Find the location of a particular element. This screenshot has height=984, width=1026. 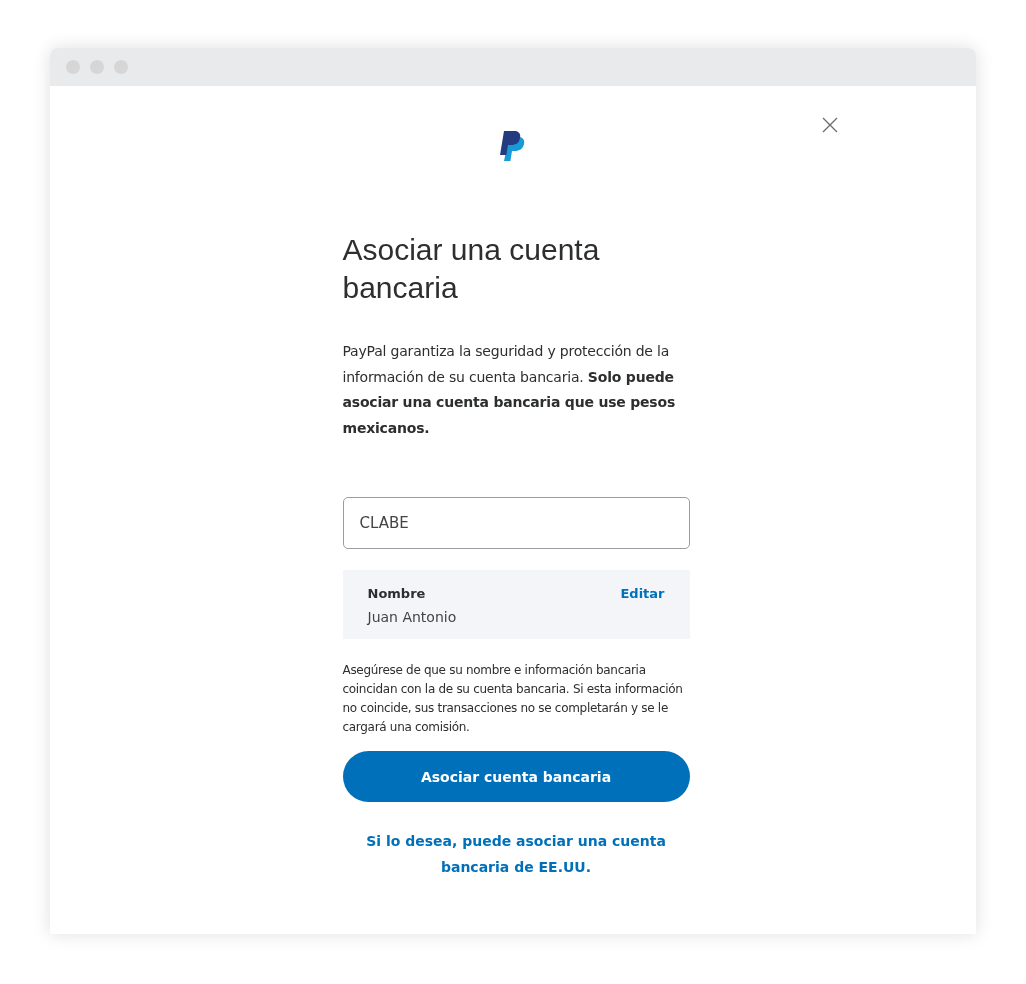

logo-icon is located at coordinates (513, 146).